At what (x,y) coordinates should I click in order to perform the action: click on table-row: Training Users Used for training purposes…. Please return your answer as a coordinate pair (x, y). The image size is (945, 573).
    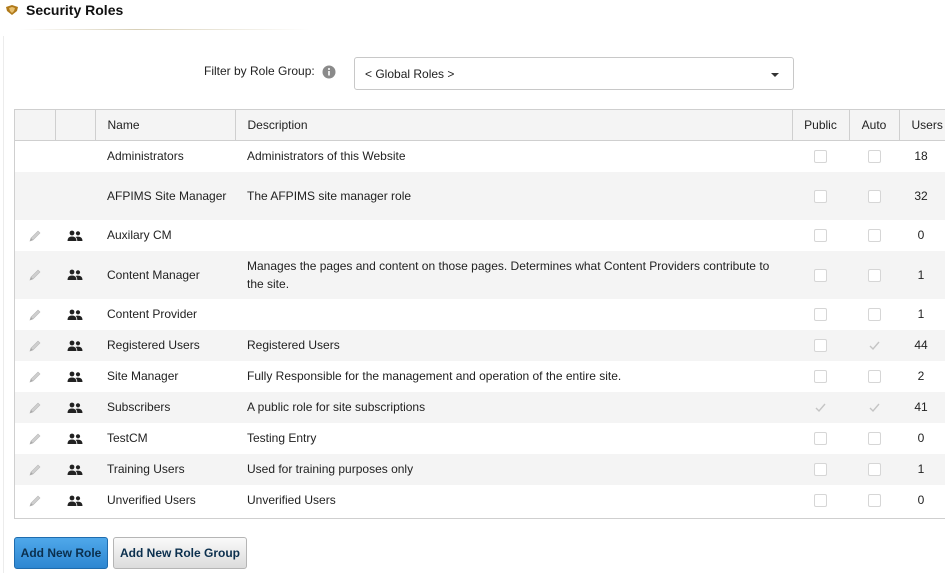
    Looking at the image, I should click on (480, 469).